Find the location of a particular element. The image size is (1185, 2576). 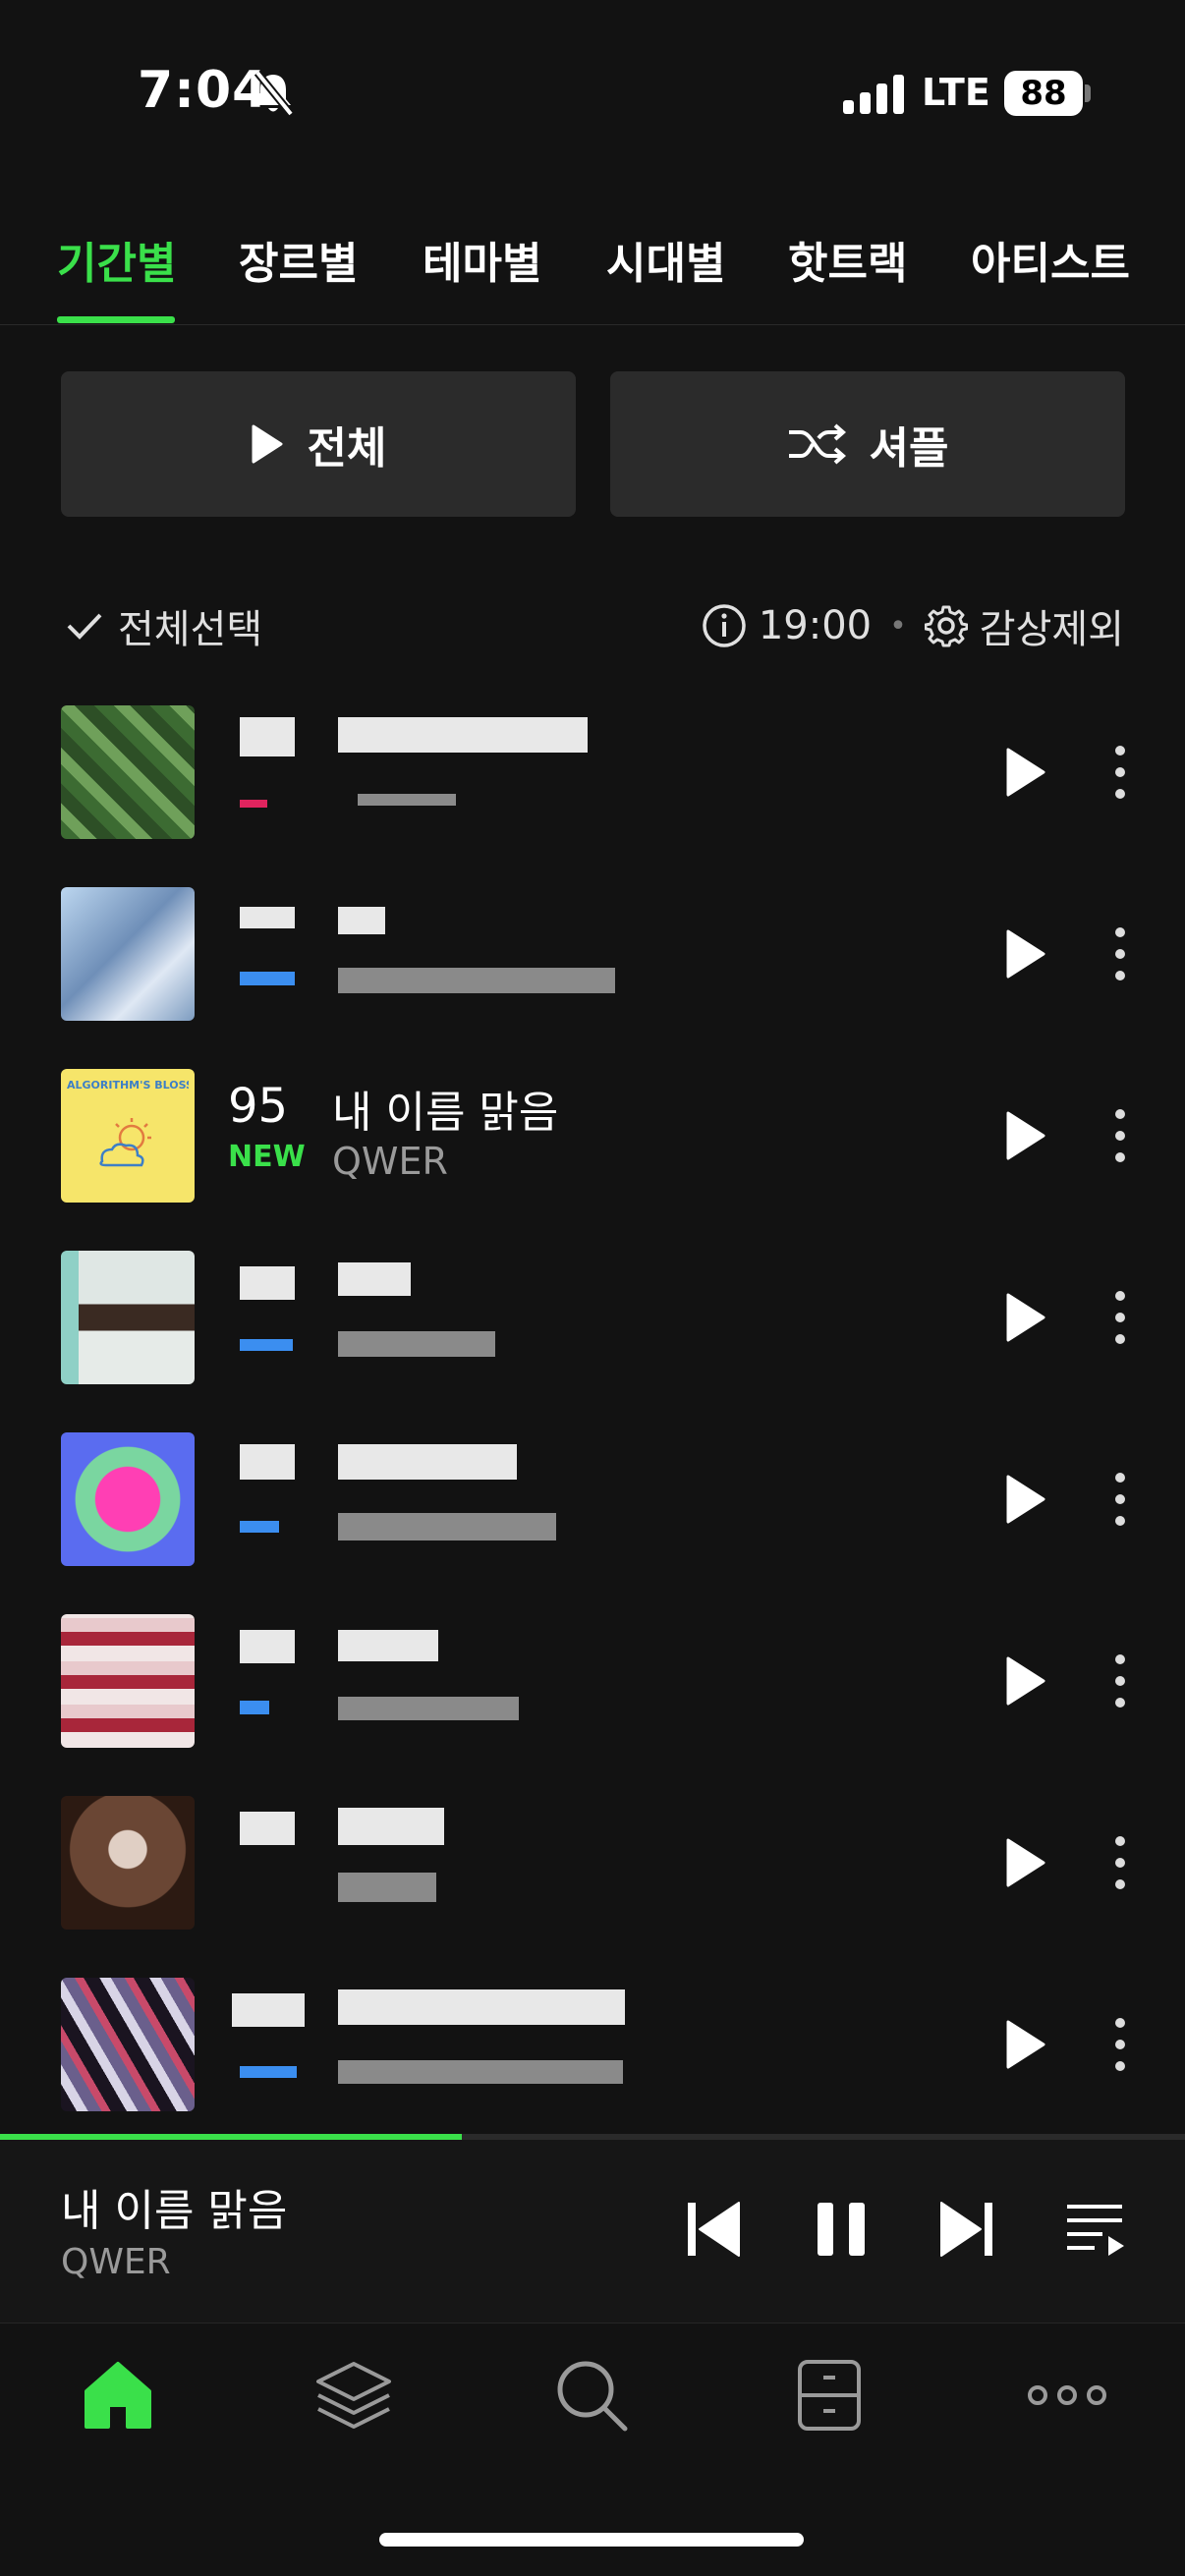

track-artist: QWER is located at coordinates (390, 1161).